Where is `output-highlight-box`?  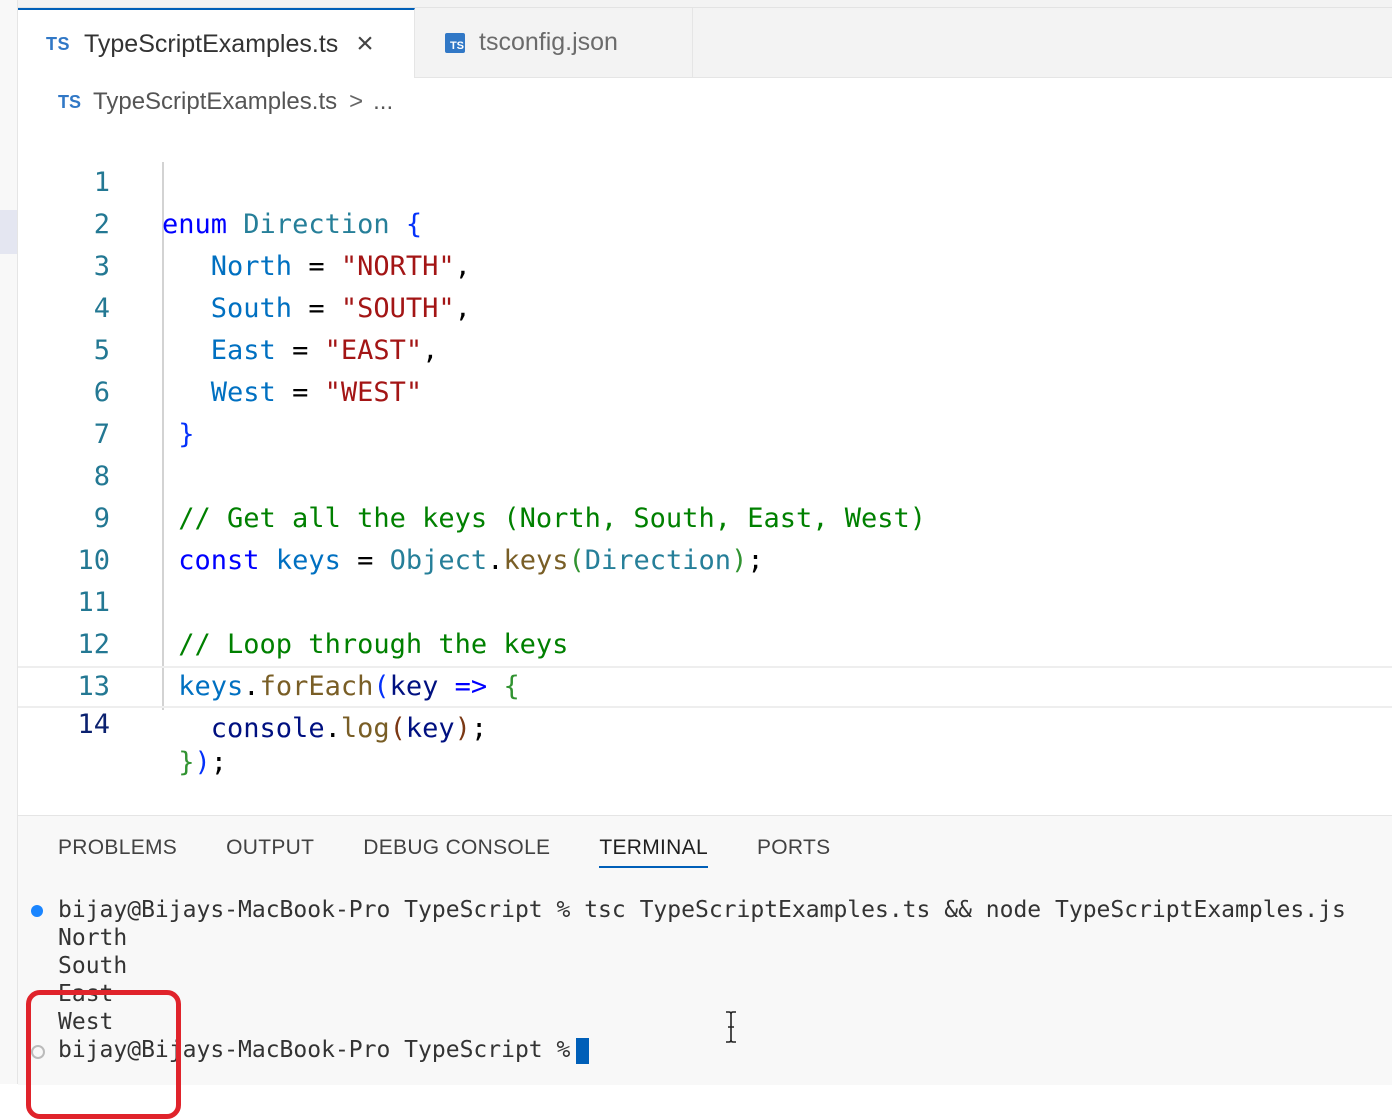 output-highlight-box is located at coordinates (103, 1054).